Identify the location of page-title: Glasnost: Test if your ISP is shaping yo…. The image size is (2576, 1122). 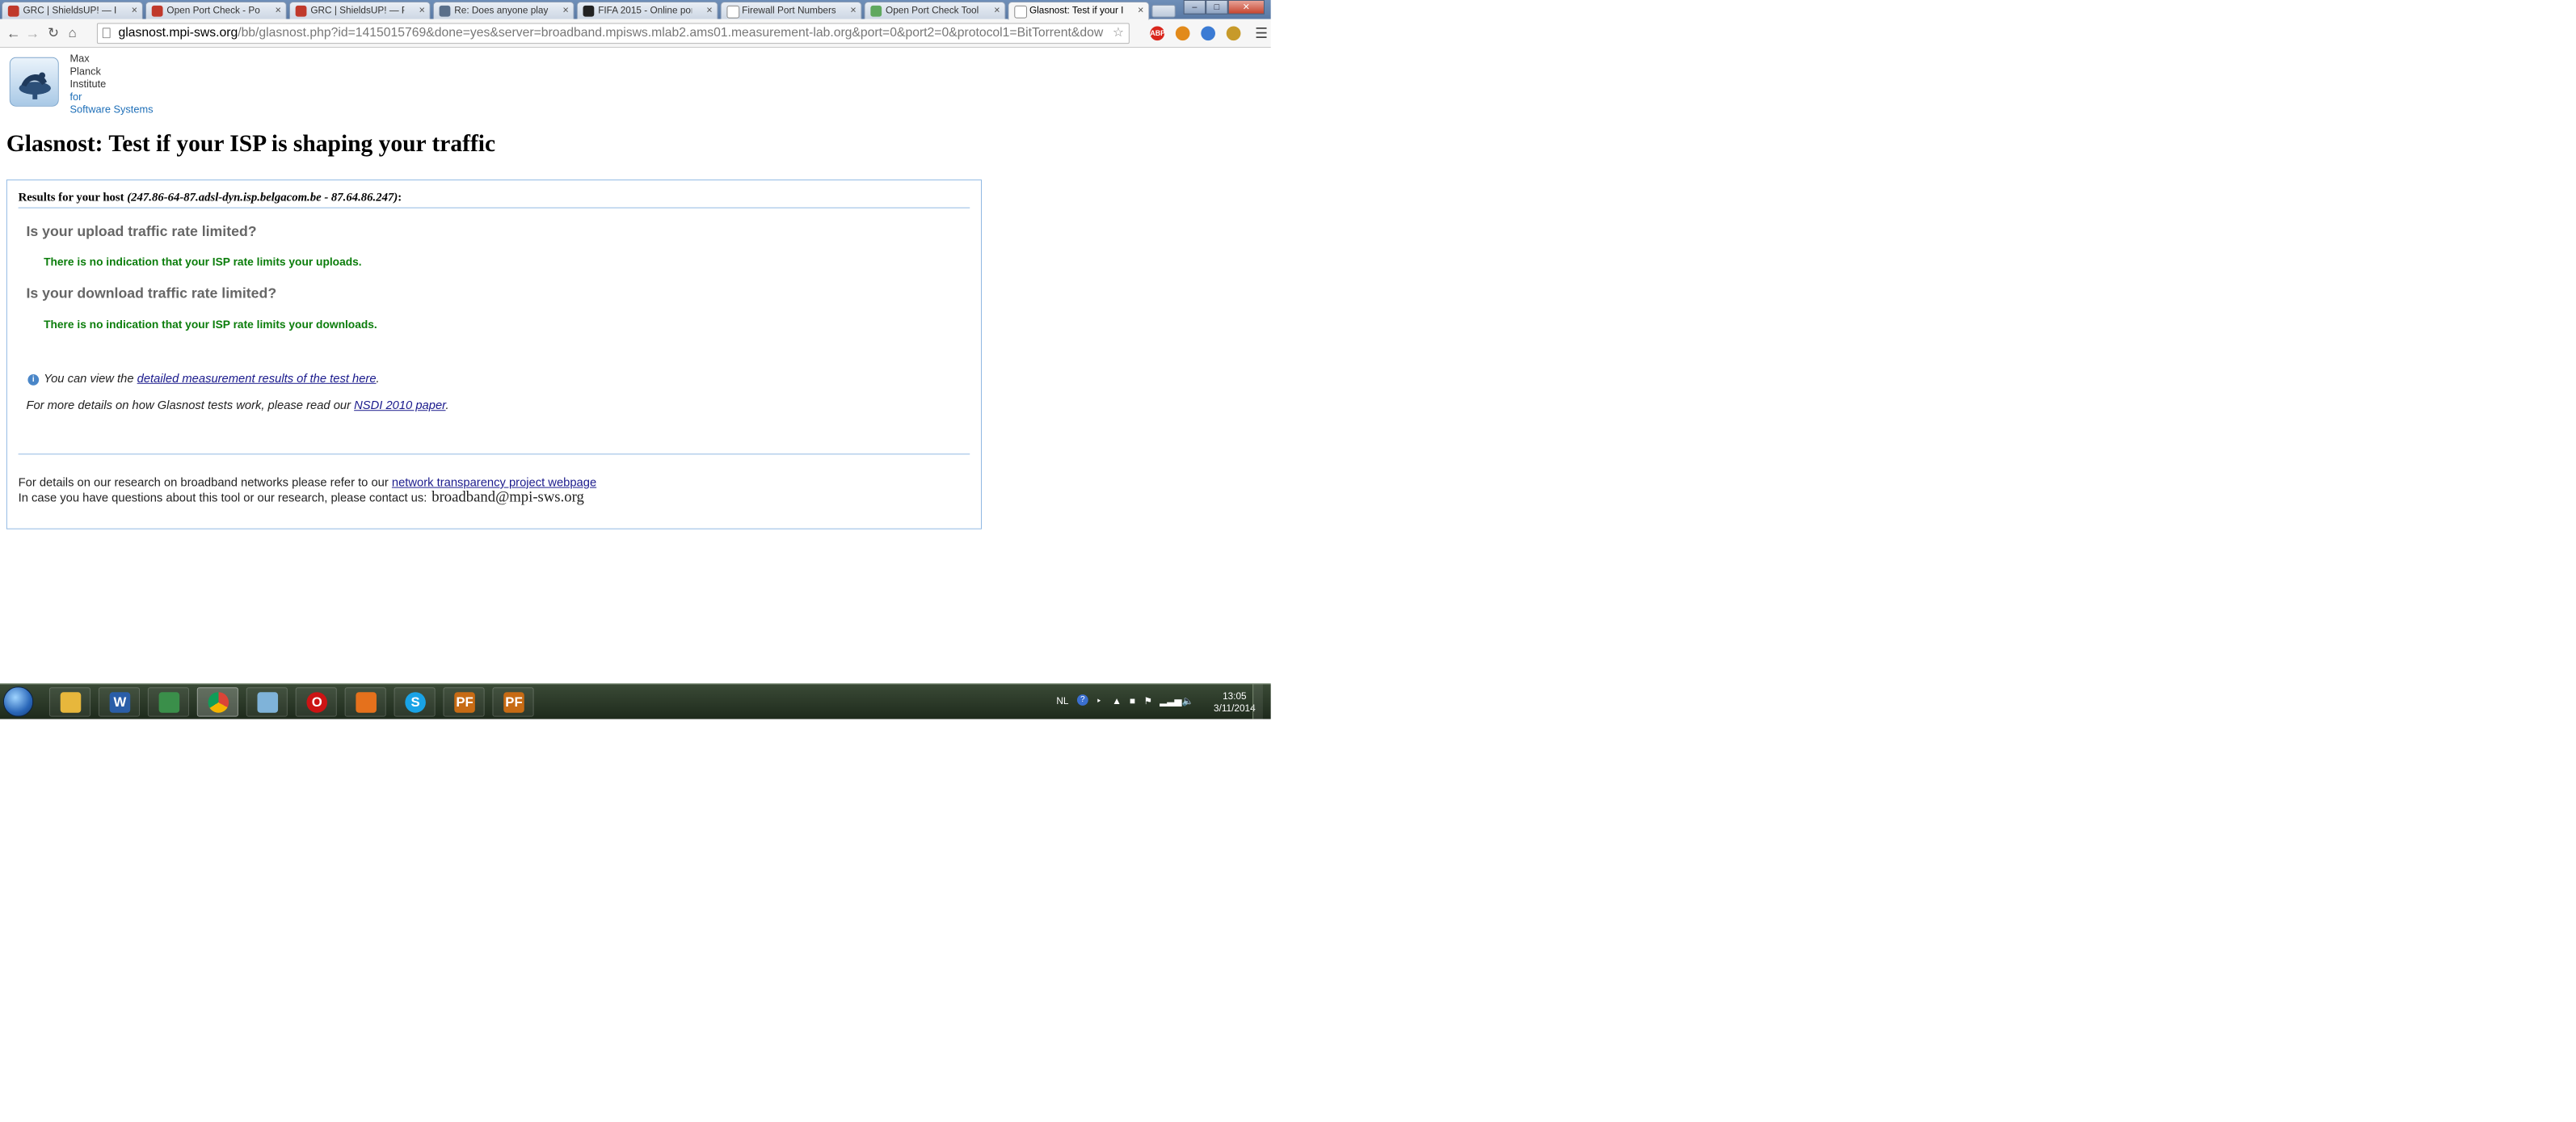
(251, 143).